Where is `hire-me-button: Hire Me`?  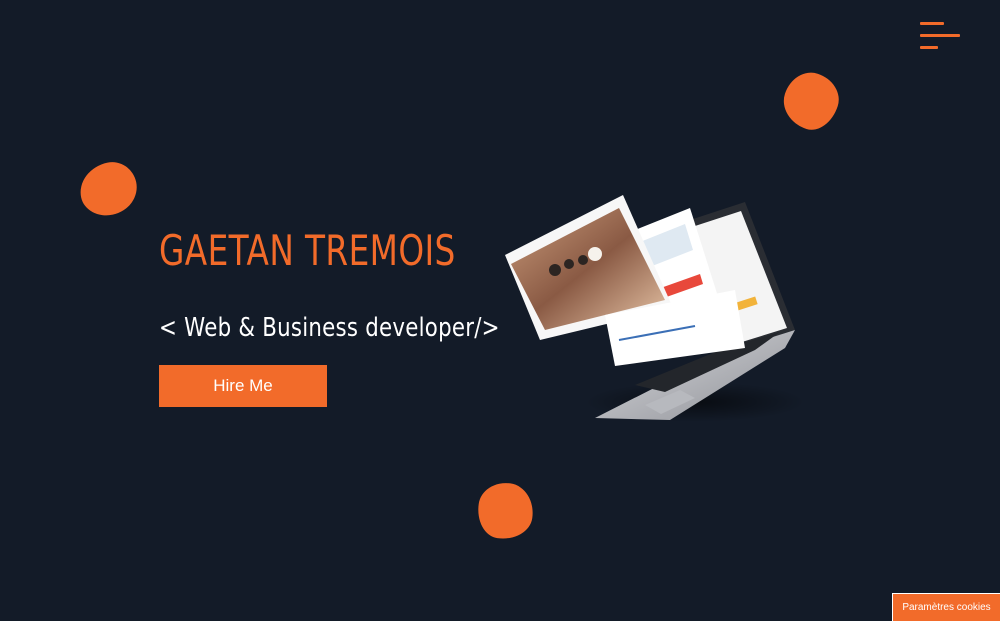
hire-me-button: Hire Me is located at coordinates (243, 386).